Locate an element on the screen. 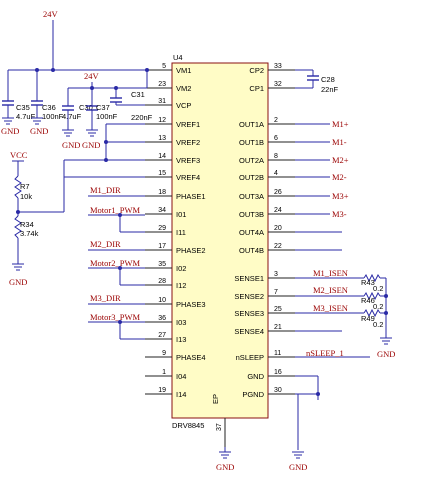  ic-pin-label: nSLEEP is located at coordinates (250, 357).